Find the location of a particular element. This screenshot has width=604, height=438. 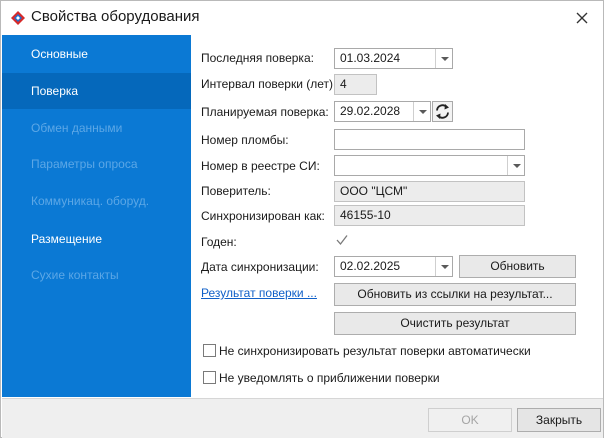

sidebar-item-placement: Размещение is located at coordinates (96, 239).